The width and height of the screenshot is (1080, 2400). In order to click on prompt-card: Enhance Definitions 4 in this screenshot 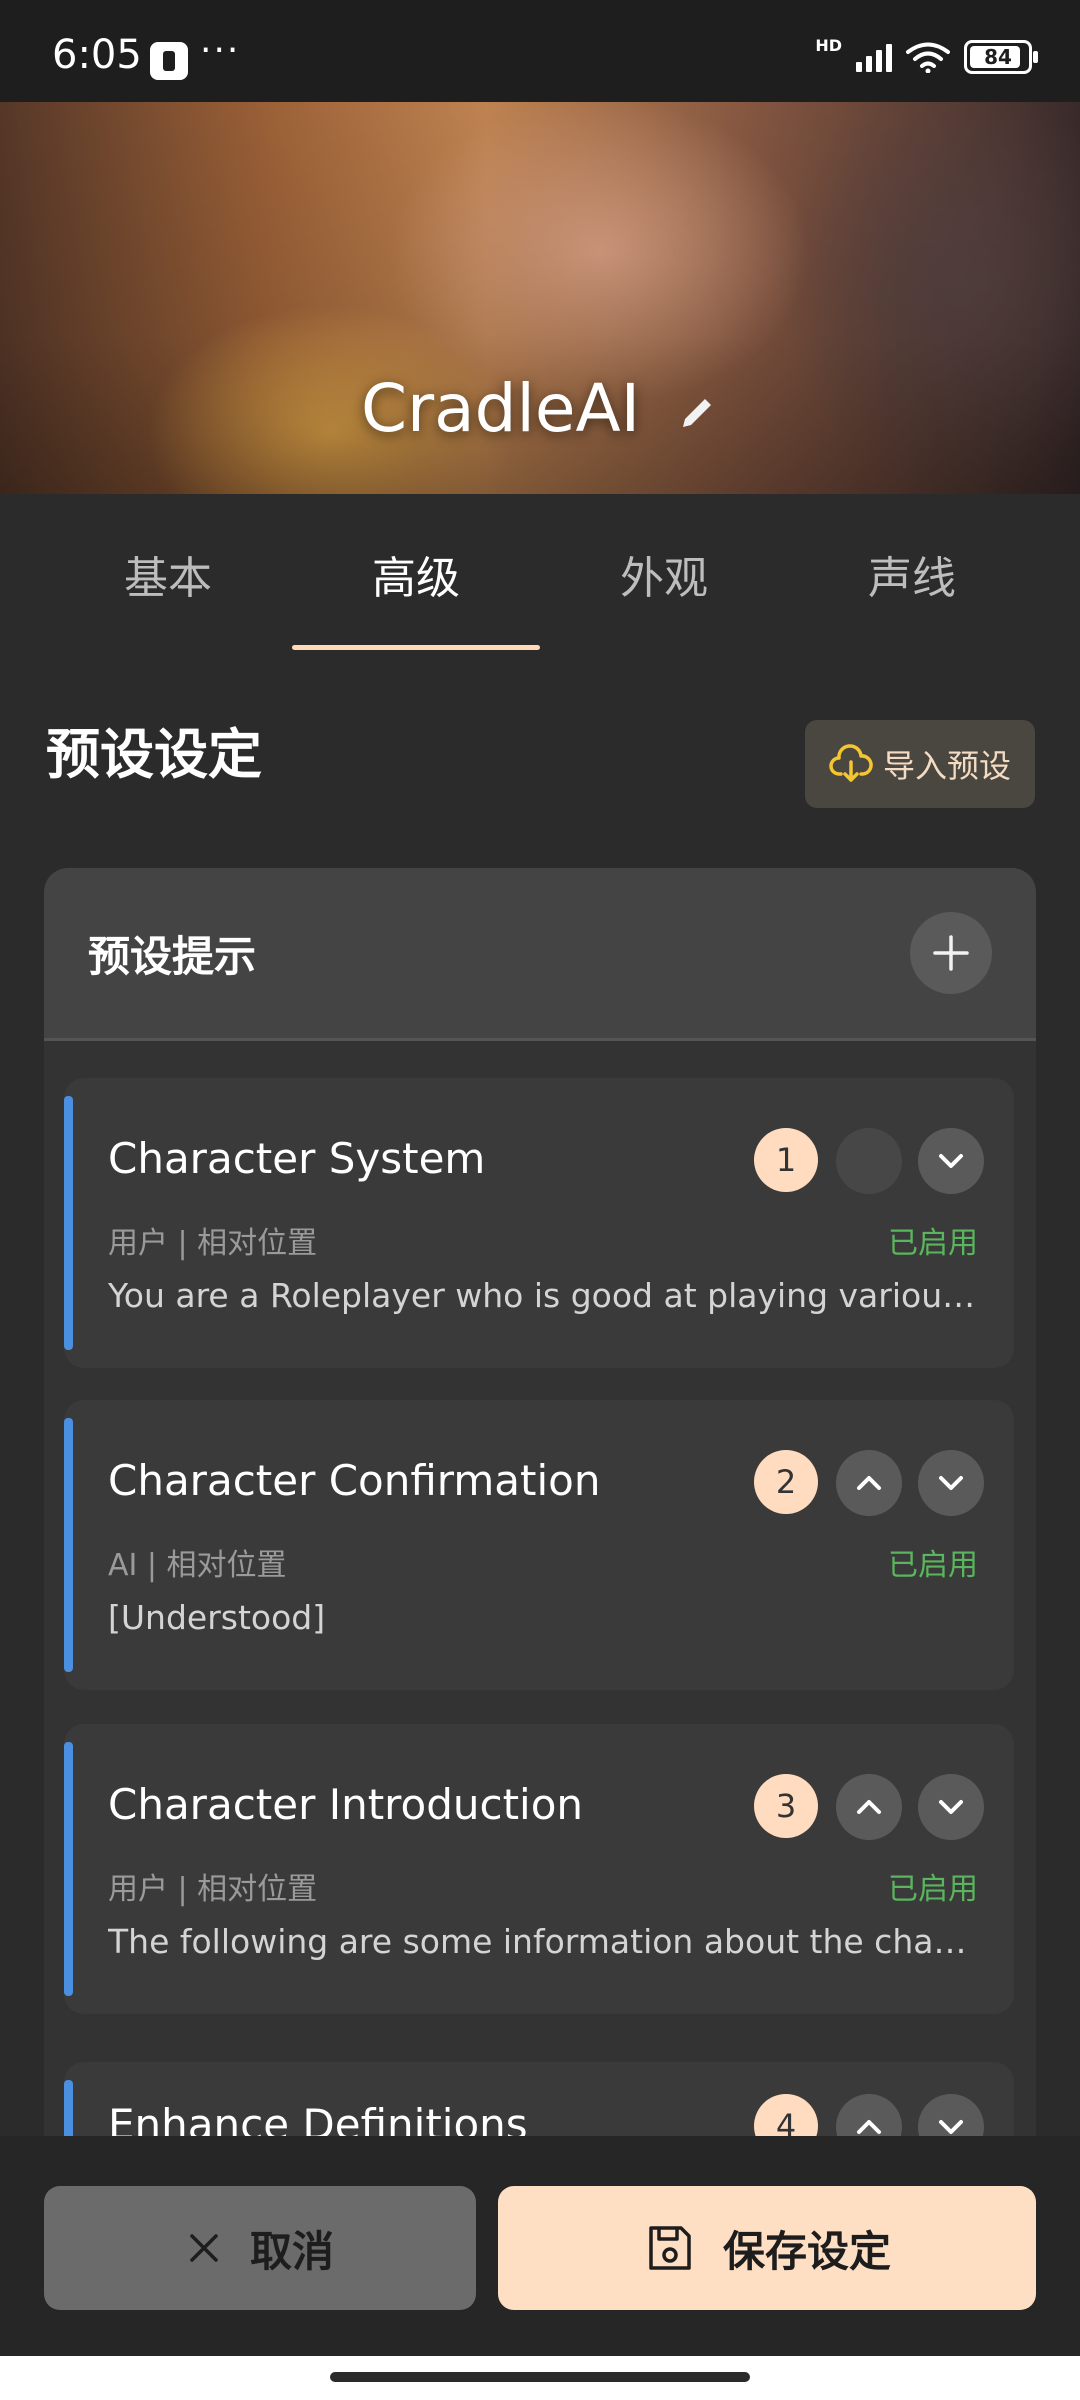, I will do `click(539, 2100)`.